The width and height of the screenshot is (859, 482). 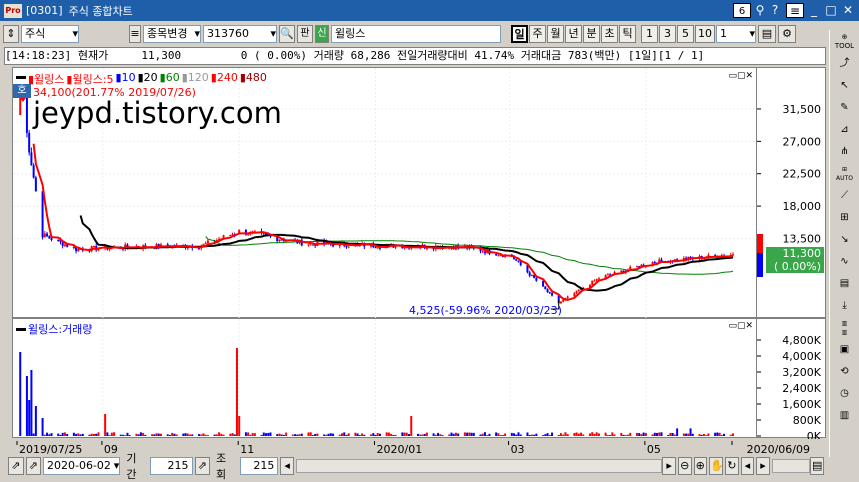 I want to click on window-number-badge: 6, so click(x=742, y=10).